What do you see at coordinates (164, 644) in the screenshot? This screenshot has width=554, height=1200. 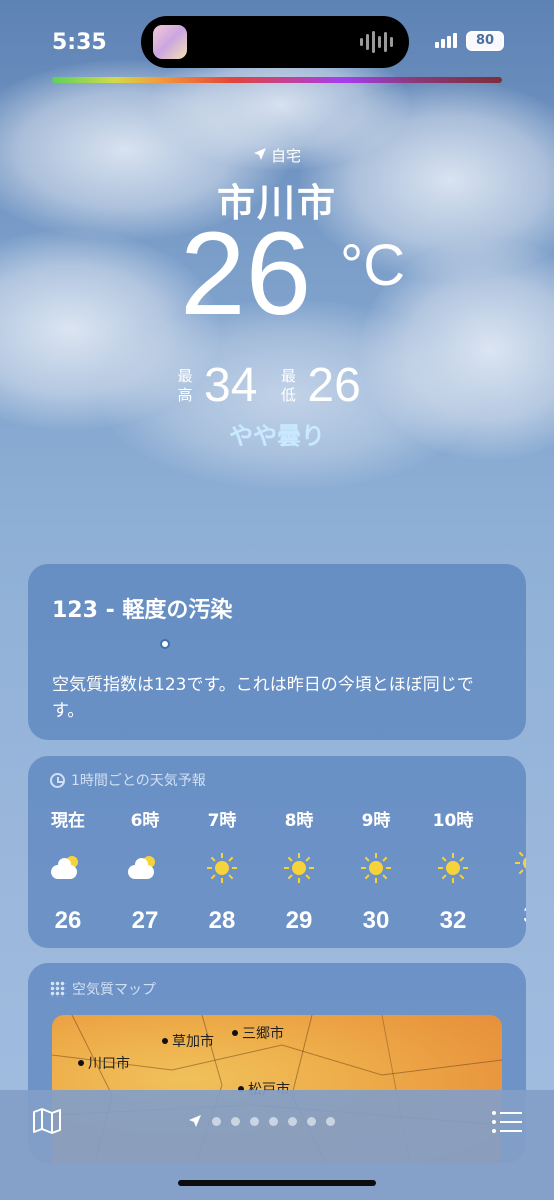 I see `aqi-marker` at bounding box center [164, 644].